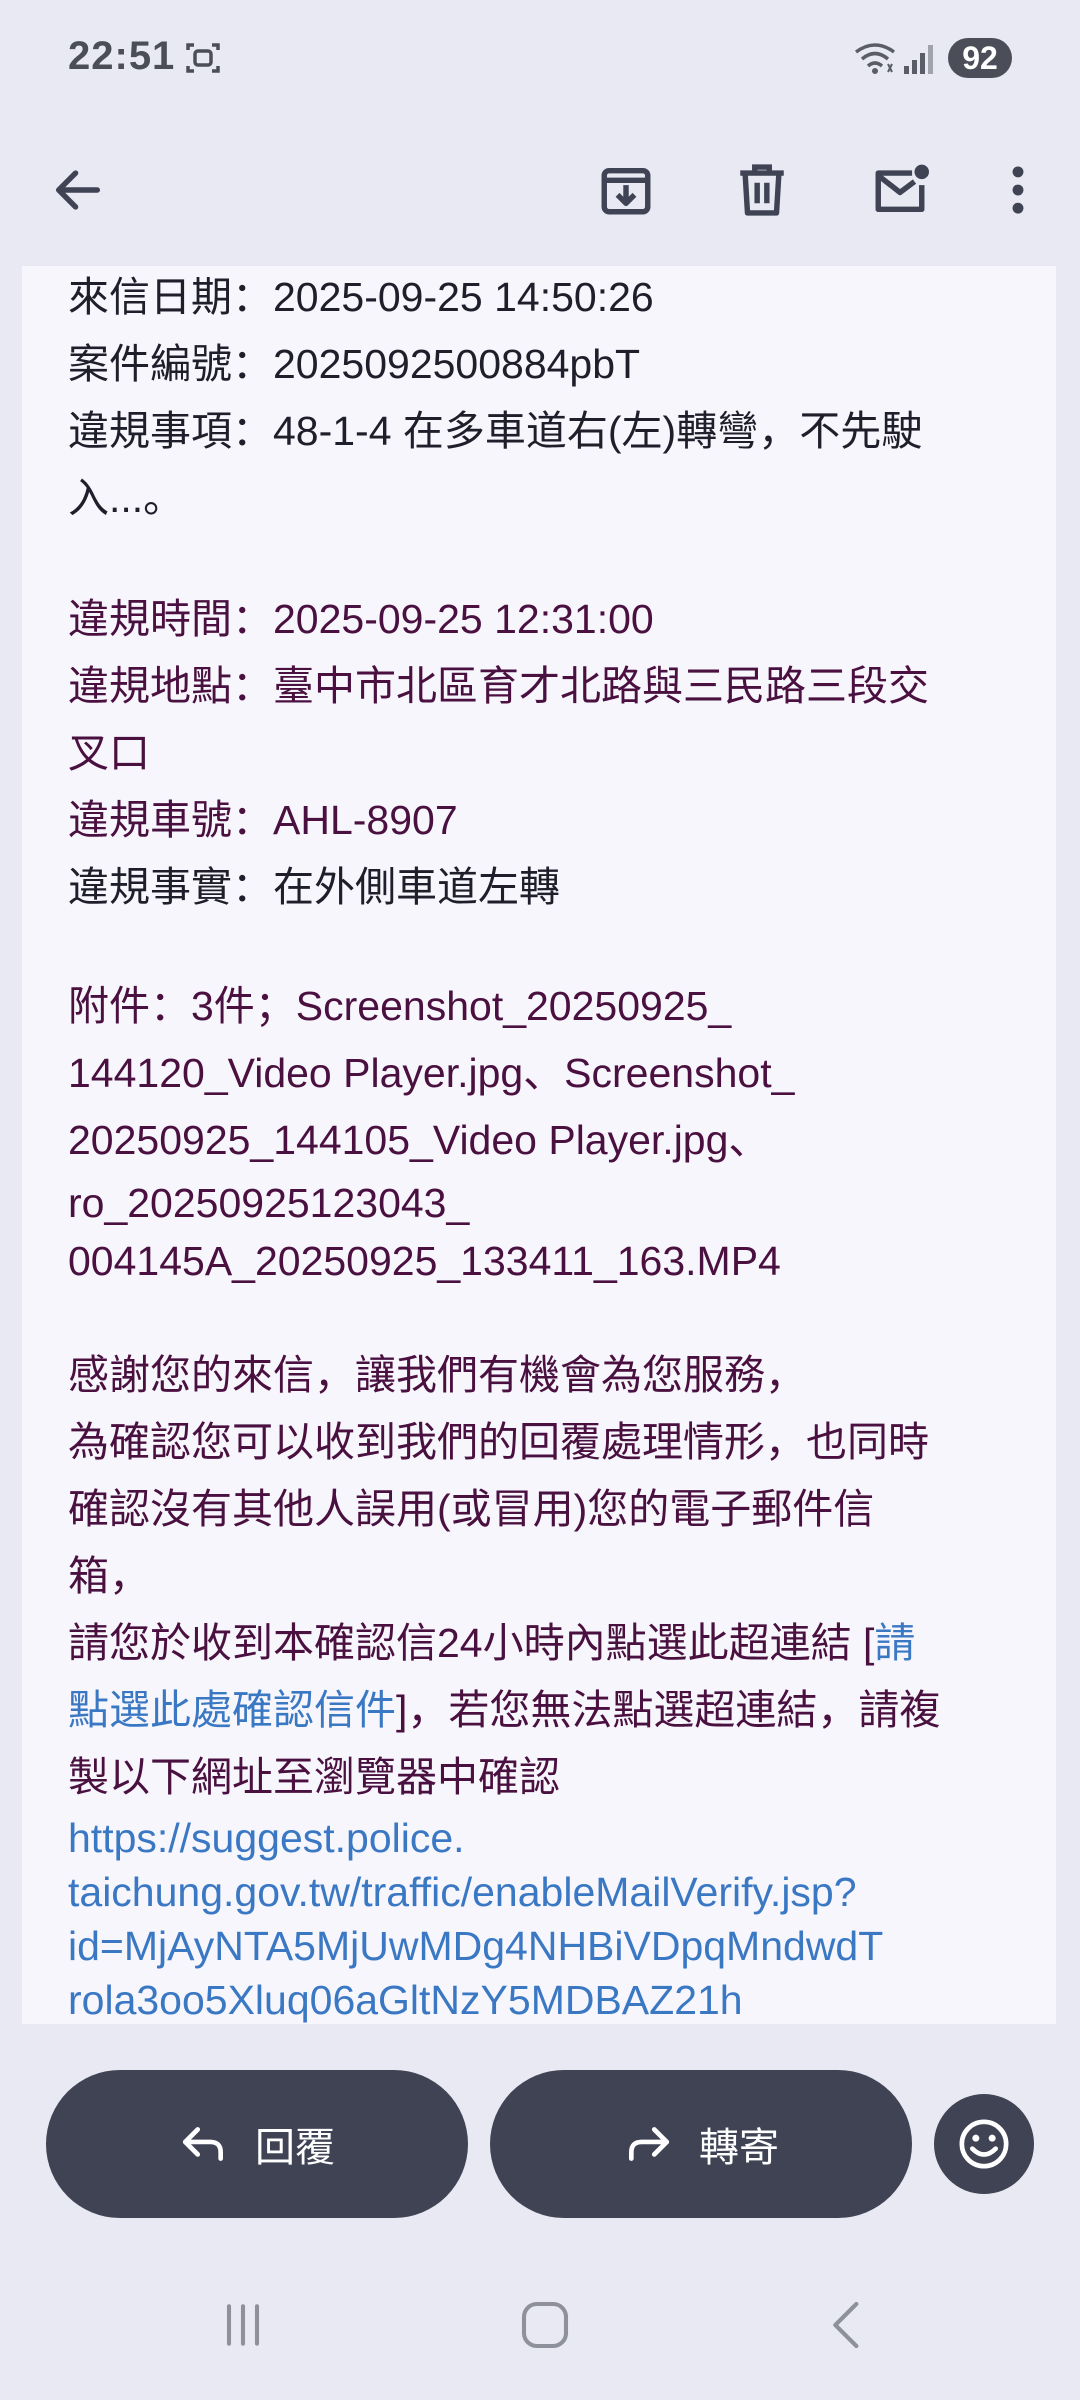  I want to click on emoji-icon, so click(984, 2144).